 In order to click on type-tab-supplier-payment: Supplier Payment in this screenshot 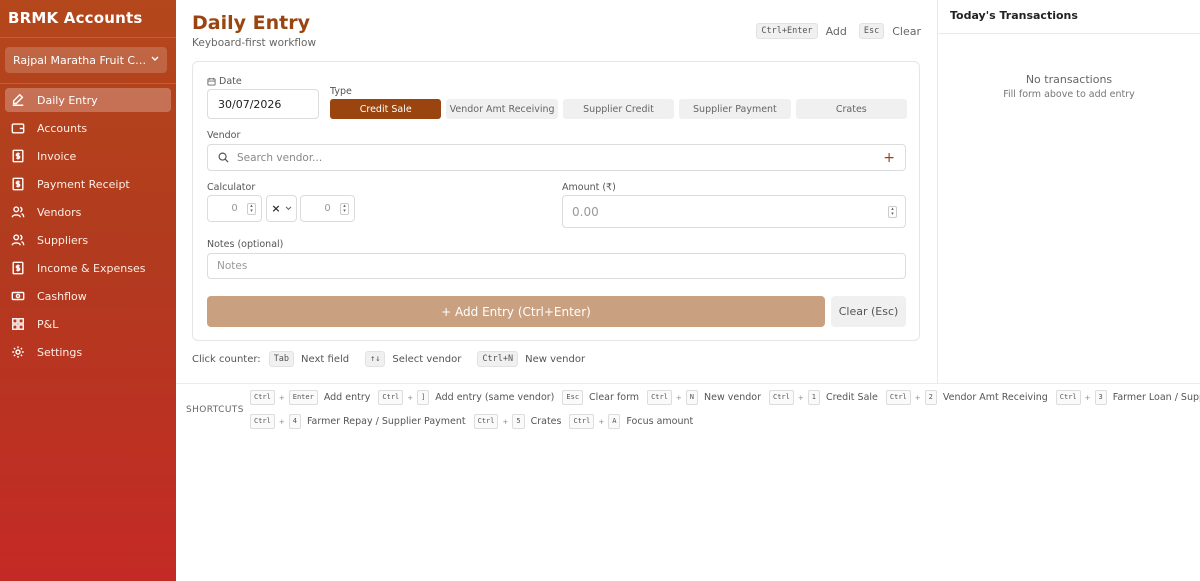, I will do `click(735, 109)`.